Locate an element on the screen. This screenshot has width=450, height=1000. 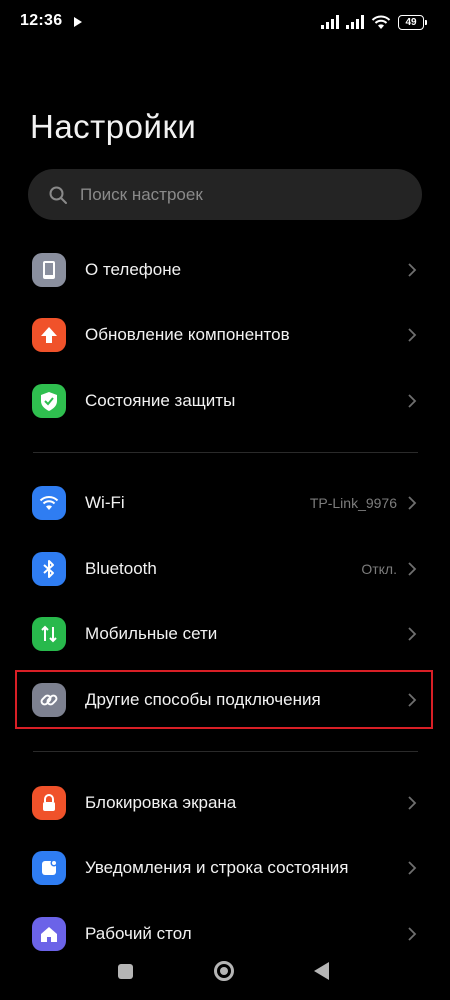
search-input is located at coordinates (230, 194).